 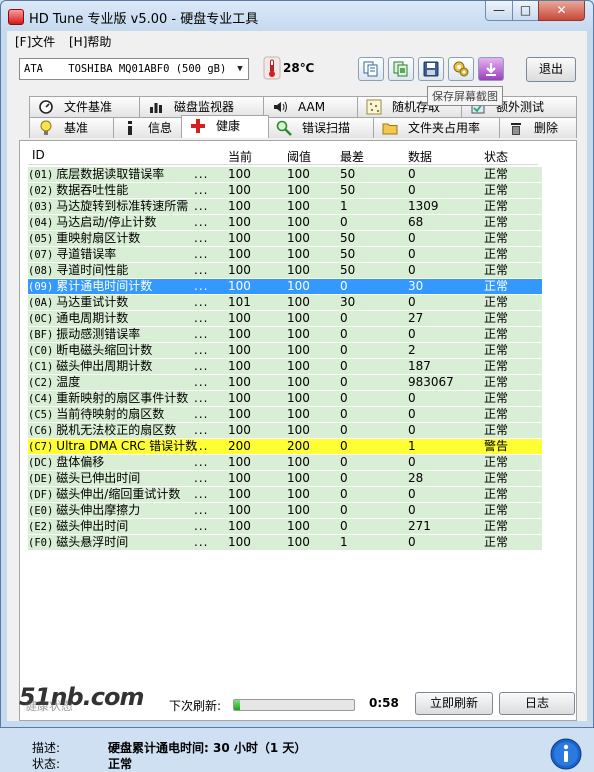 What do you see at coordinates (285, 526) in the screenshot?
I see `table-row: (E2) 磁头伸出时间... 100 100 0 271 正常` at bounding box center [285, 526].